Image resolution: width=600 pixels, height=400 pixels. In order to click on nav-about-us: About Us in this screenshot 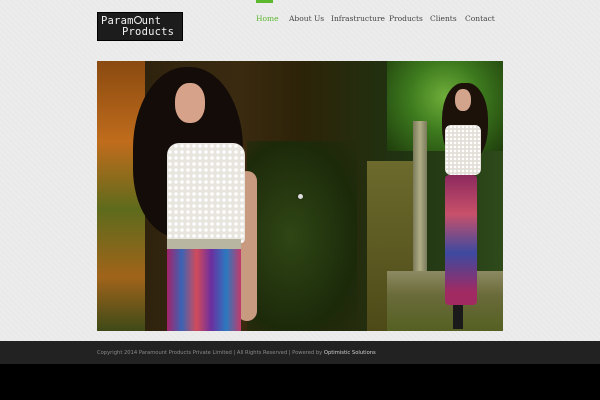, I will do `click(306, 18)`.